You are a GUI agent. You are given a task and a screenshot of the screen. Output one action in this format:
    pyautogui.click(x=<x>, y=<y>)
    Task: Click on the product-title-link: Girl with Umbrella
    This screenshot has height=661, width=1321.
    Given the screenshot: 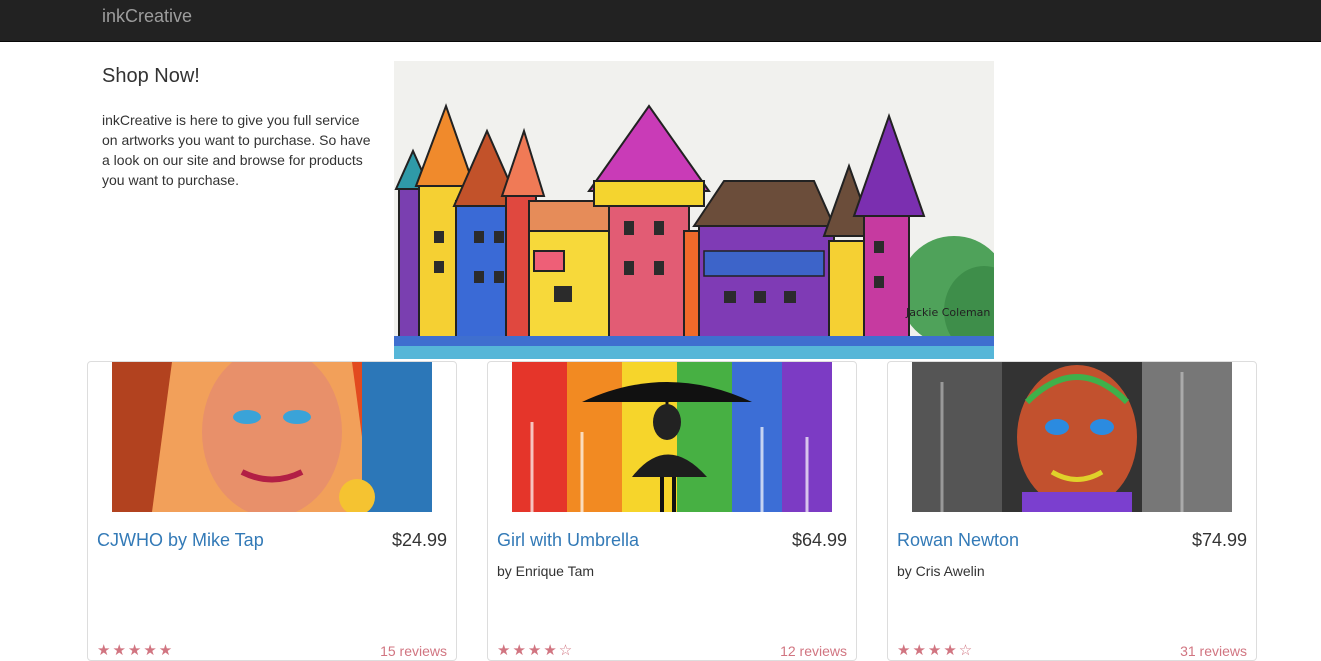 What is the action you would take?
    pyautogui.click(x=568, y=540)
    